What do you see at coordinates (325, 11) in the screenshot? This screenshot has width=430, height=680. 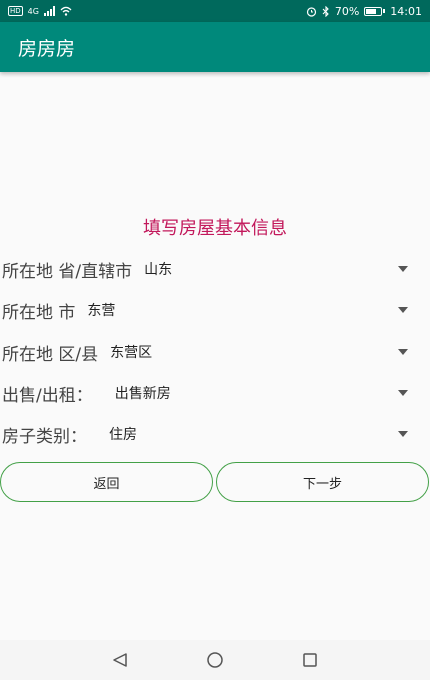 I see `bluetooth-icon` at bounding box center [325, 11].